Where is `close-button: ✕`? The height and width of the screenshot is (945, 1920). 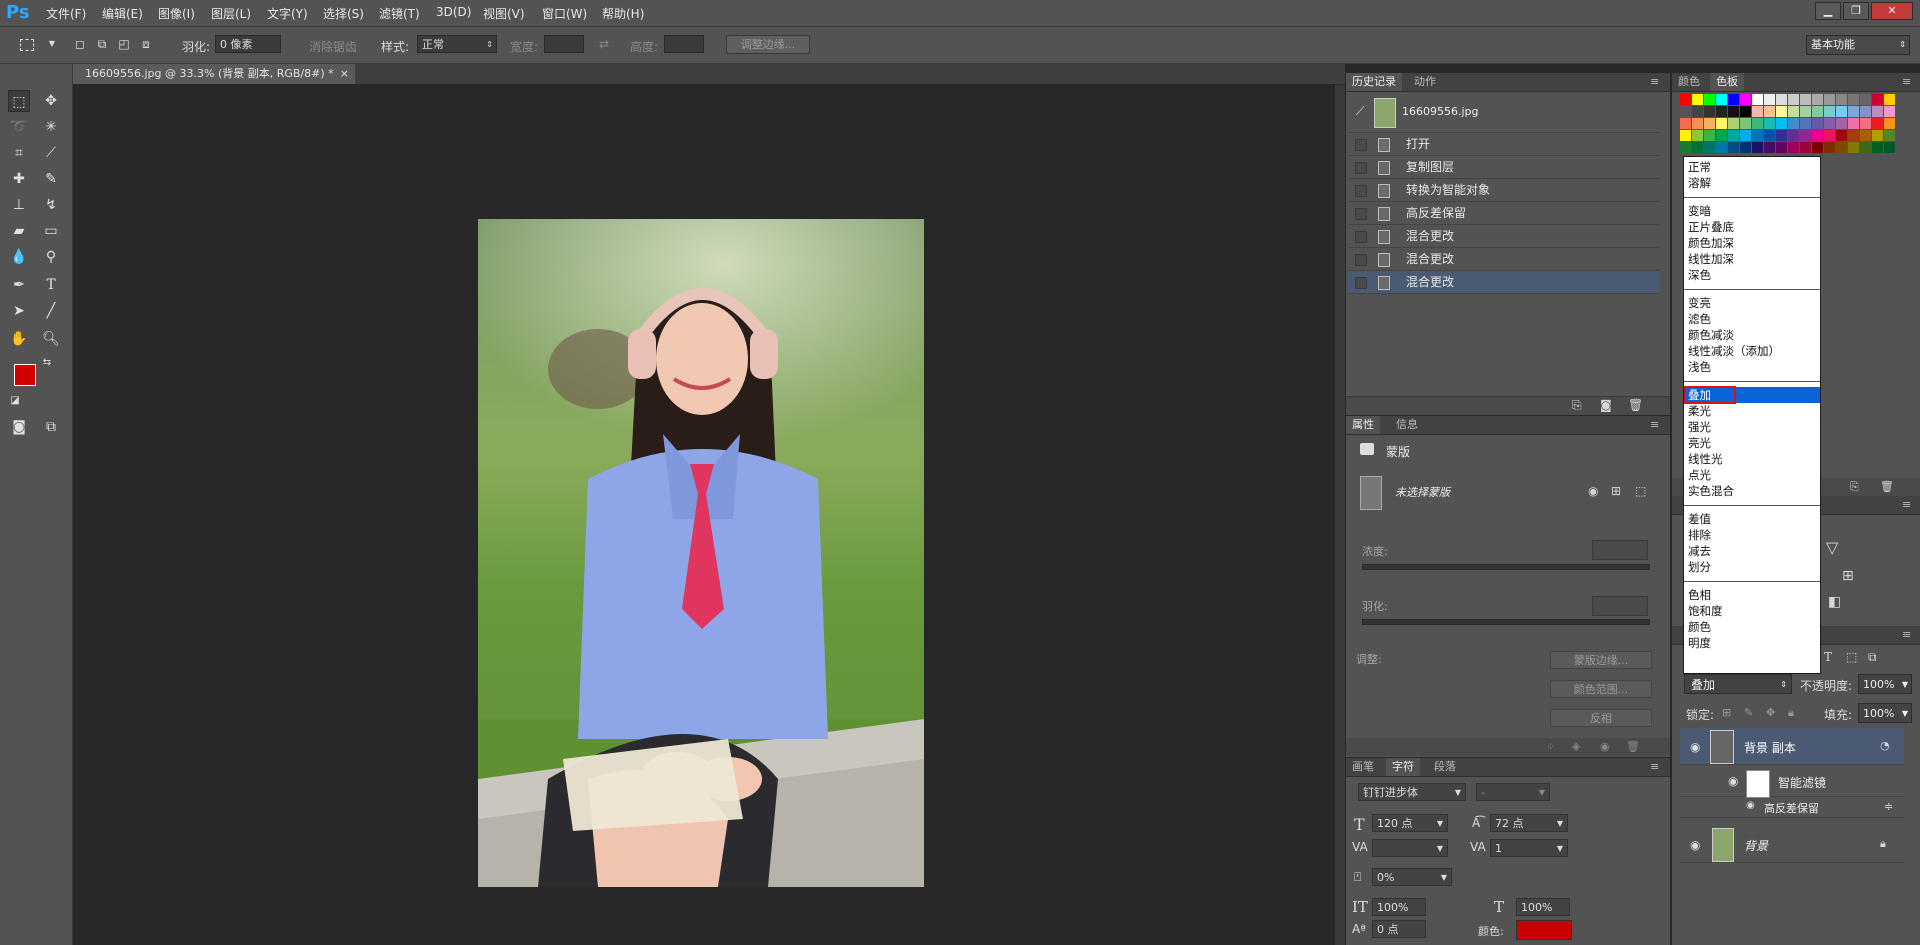 close-button: ✕ is located at coordinates (1892, 11).